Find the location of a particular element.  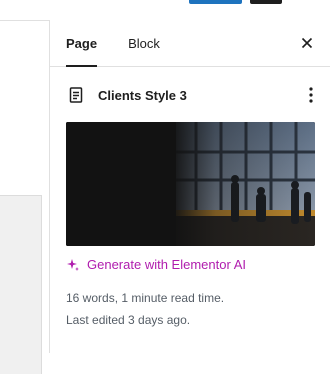

generate-ai-button: Generate with Elementor AI is located at coordinates (156, 264).